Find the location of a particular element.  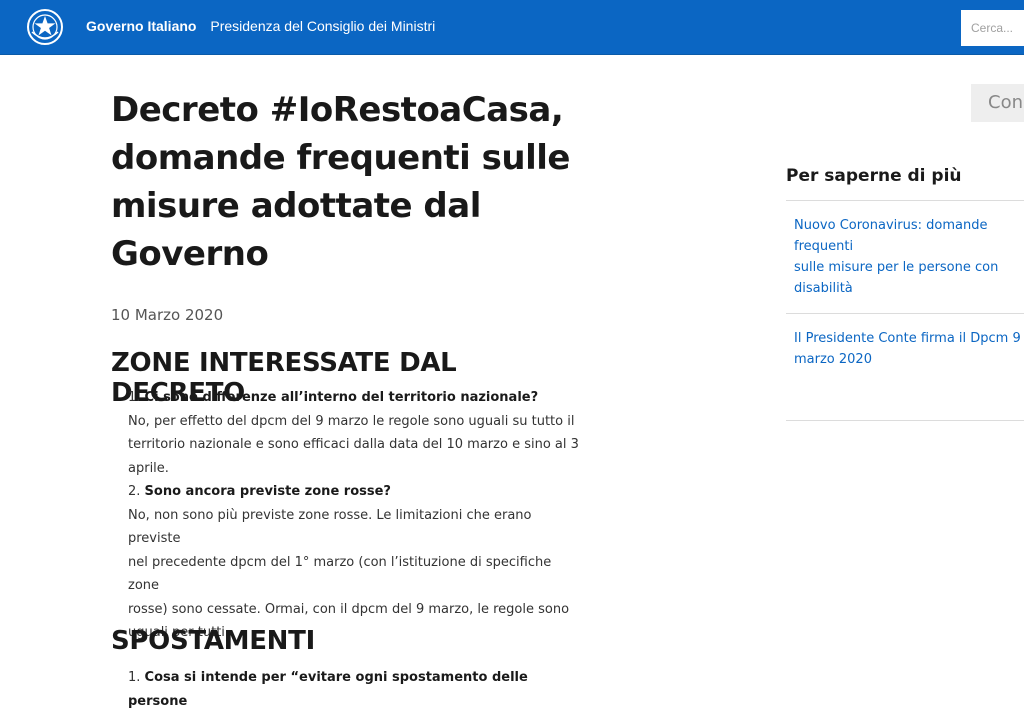

italian-republic-emblem-icon is located at coordinates (45, 27).